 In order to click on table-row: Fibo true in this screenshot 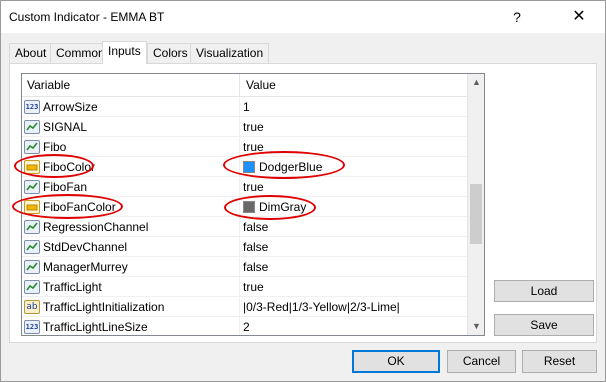, I will do `click(244, 147)`.